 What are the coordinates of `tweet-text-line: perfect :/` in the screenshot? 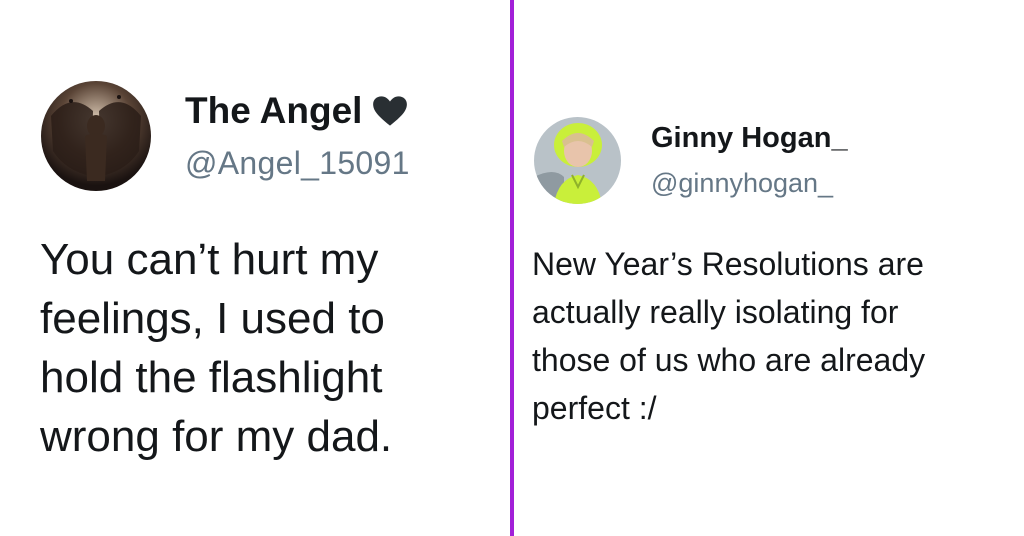 It's located at (594, 408).